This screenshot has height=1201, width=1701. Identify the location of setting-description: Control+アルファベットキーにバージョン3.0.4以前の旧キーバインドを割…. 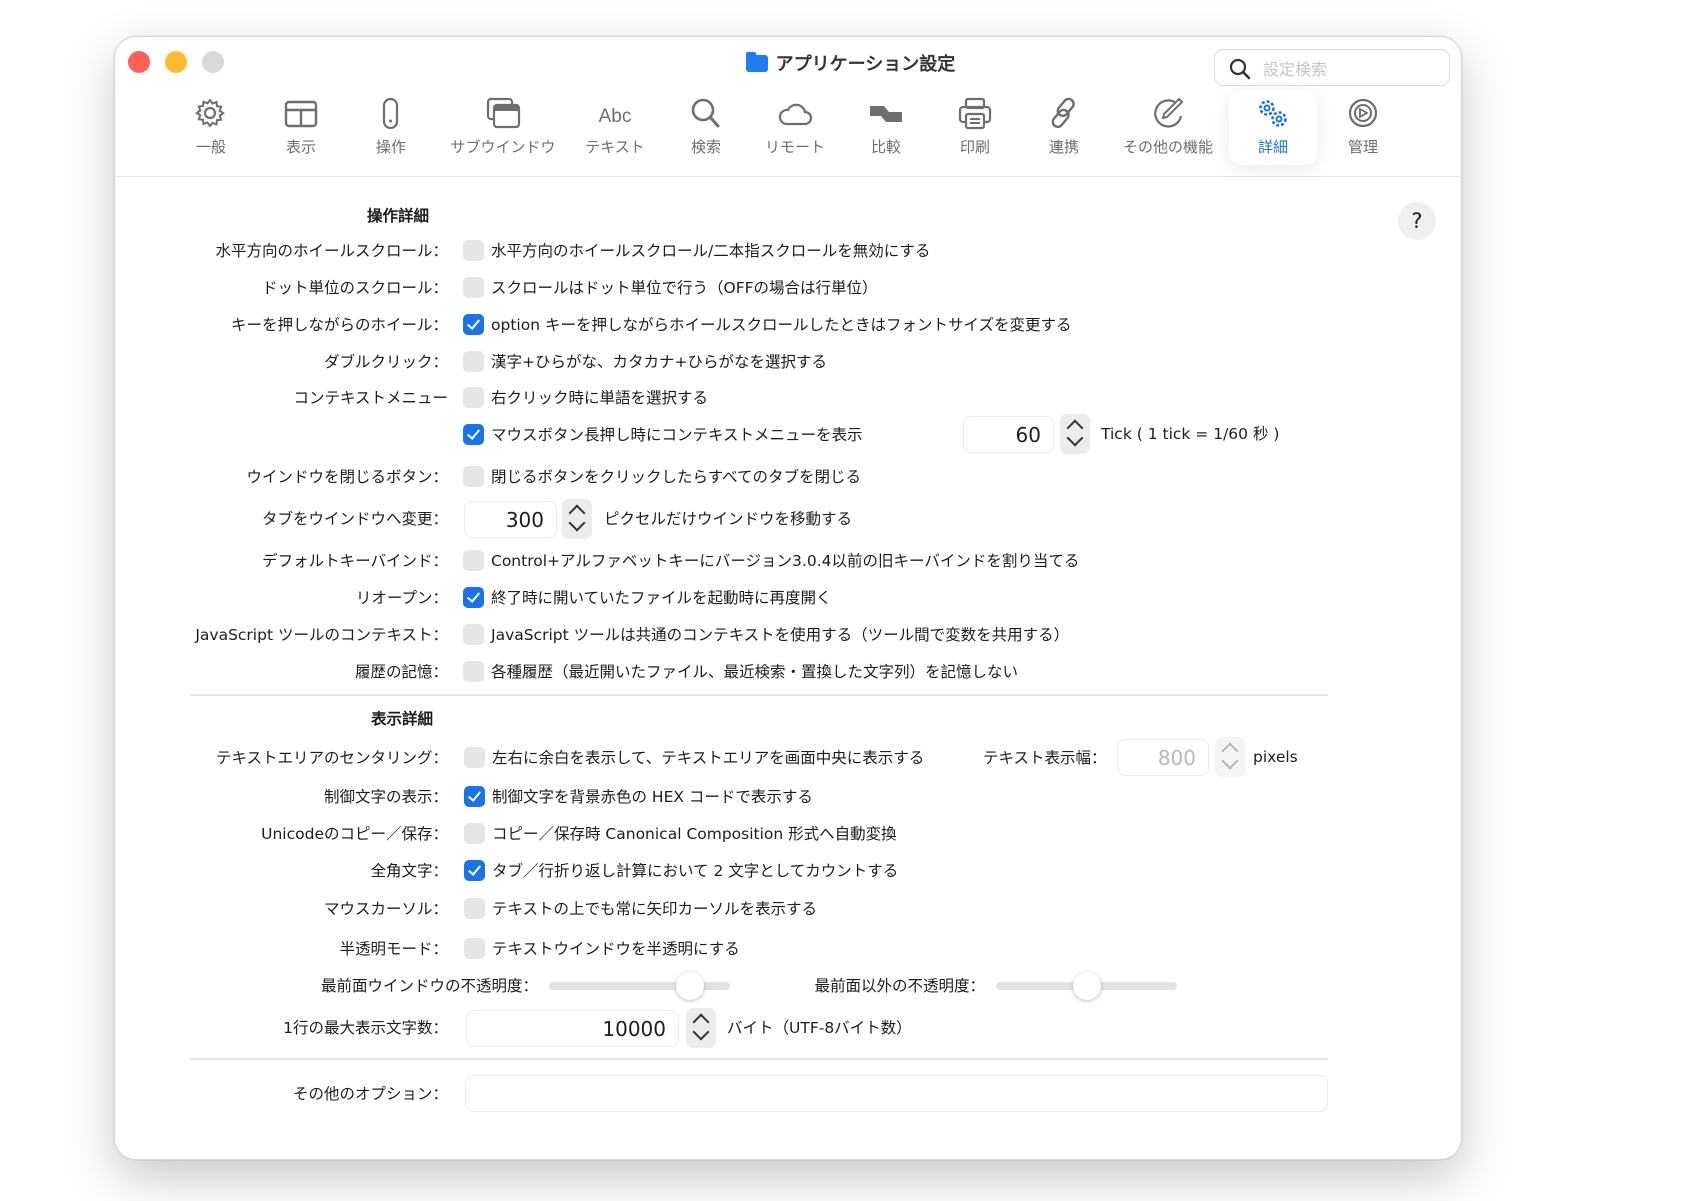
(785, 561).